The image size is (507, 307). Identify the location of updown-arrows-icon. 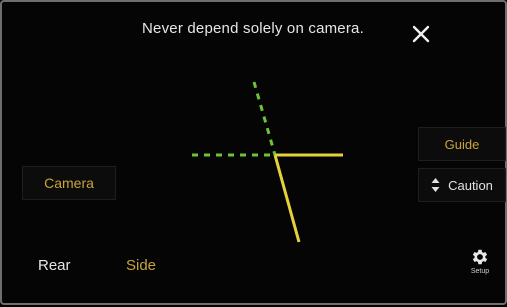
(435, 185).